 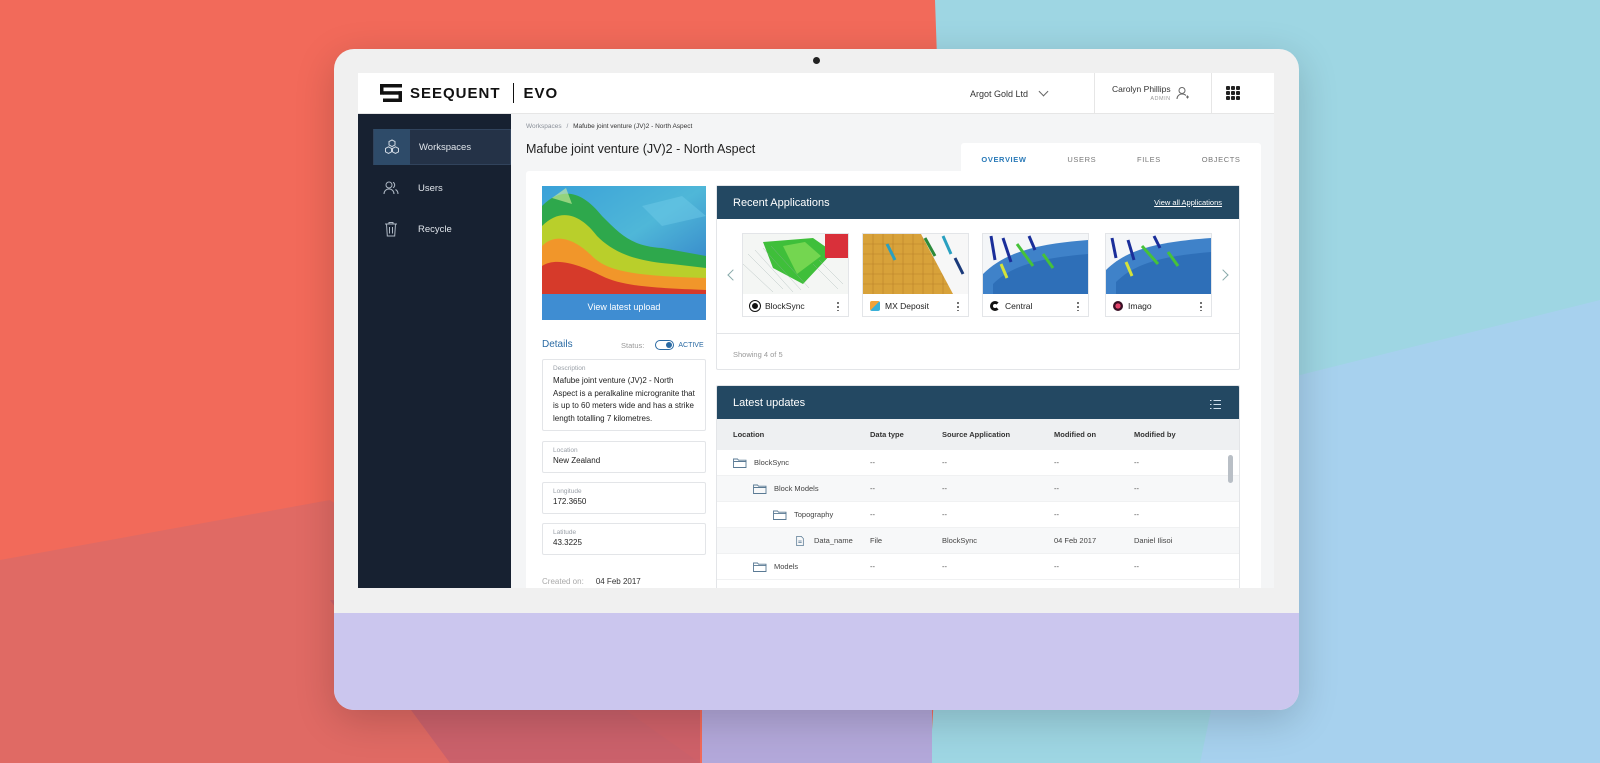 What do you see at coordinates (513, 93) in the screenshot?
I see `logo-divider` at bounding box center [513, 93].